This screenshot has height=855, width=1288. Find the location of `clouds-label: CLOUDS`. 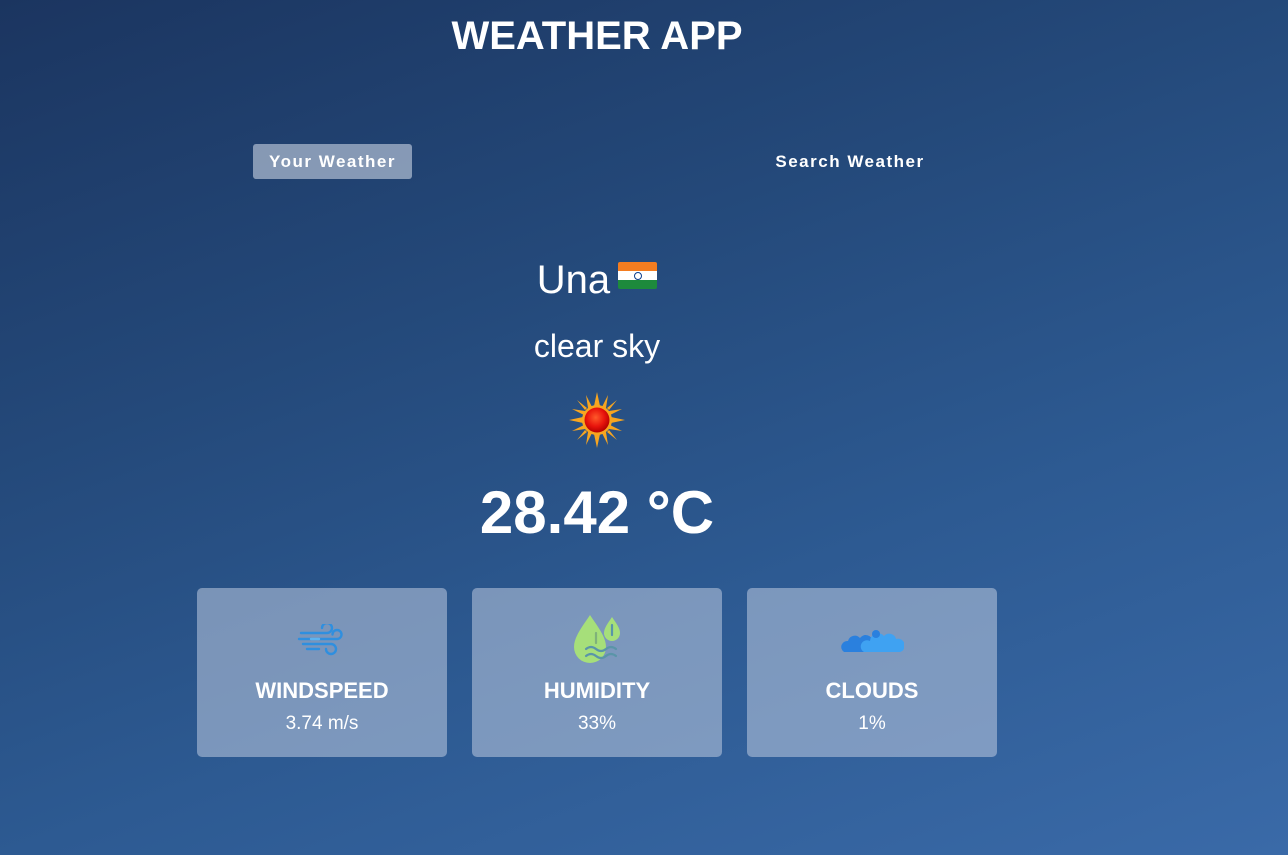

clouds-label: CLOUDS is located at coordinates (872, 690).